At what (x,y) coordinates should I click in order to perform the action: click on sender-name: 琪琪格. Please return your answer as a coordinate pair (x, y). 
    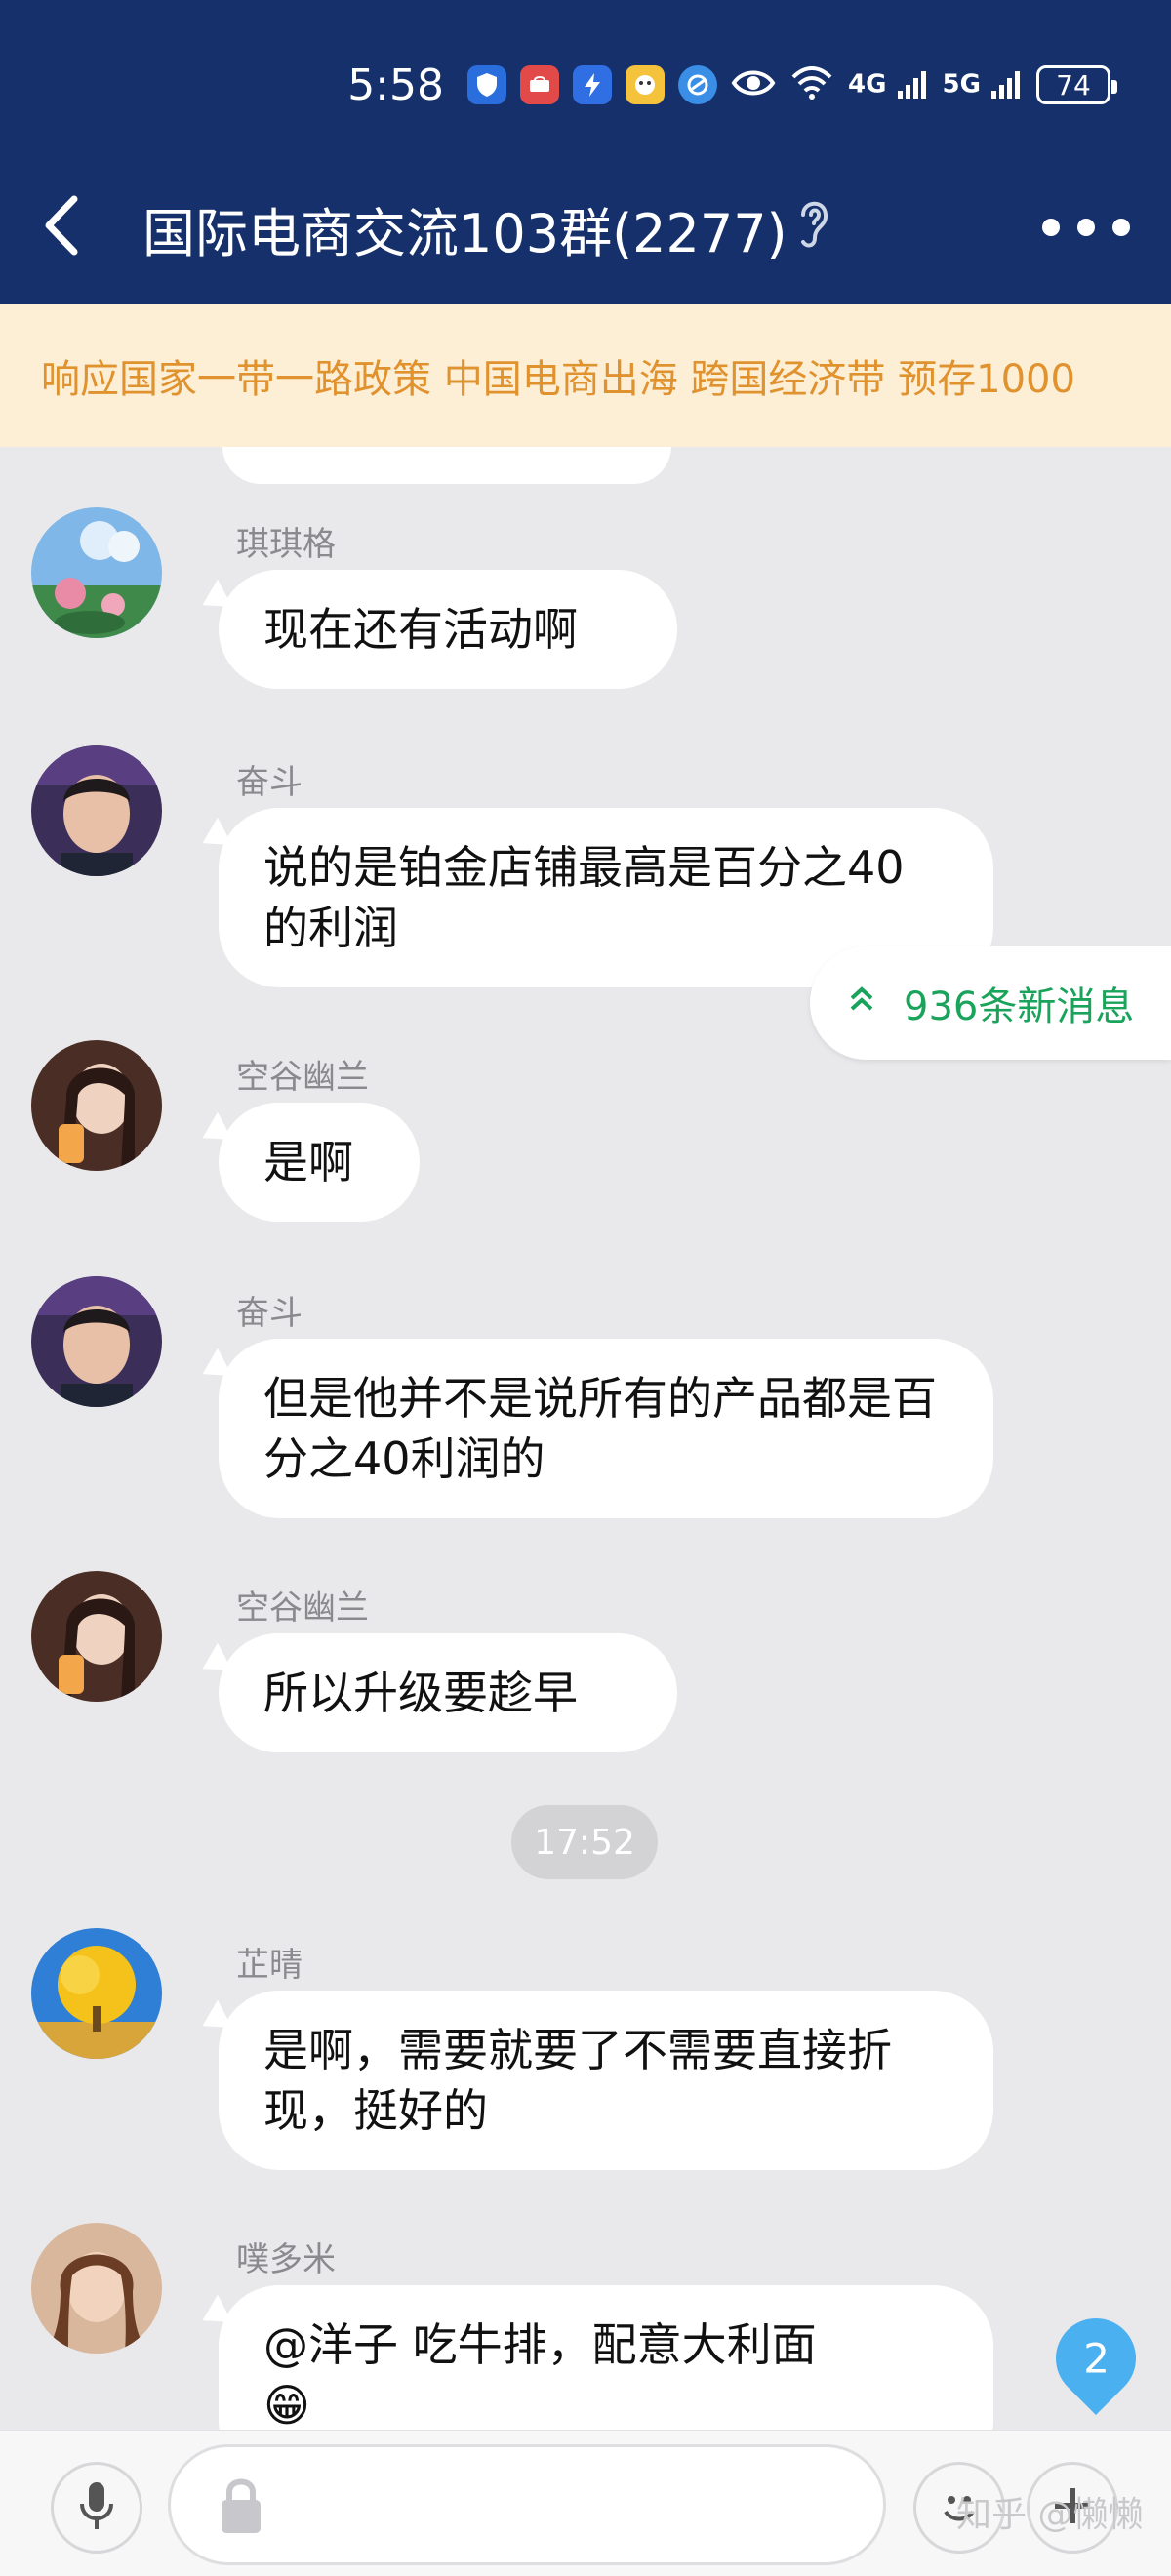
    Looking at the image, I should click on (286, 544).